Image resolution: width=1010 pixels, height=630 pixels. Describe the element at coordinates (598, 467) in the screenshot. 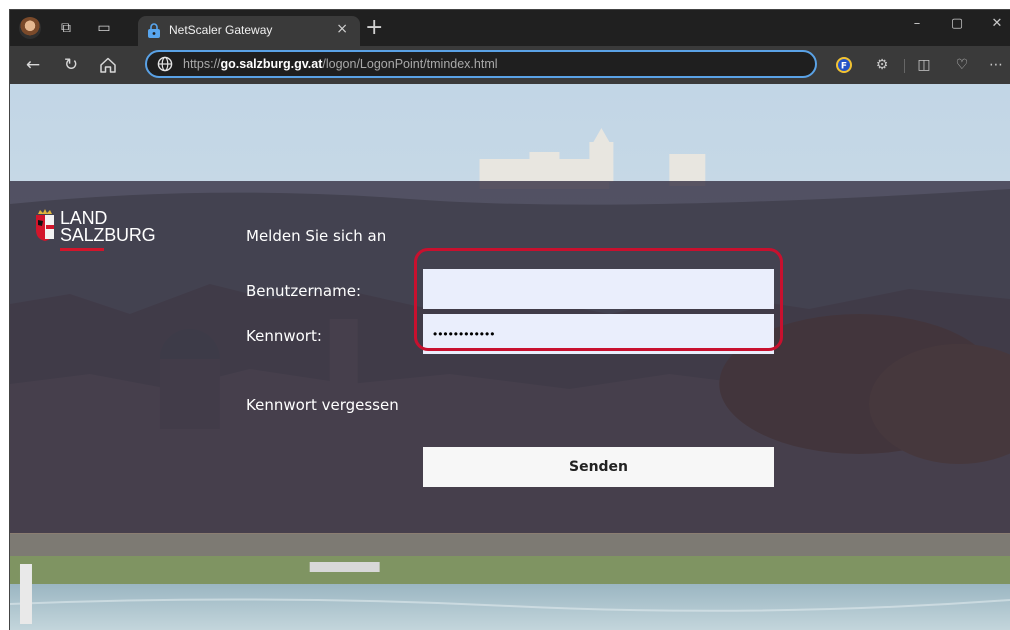

I see `submit-button: Senden` at that location.